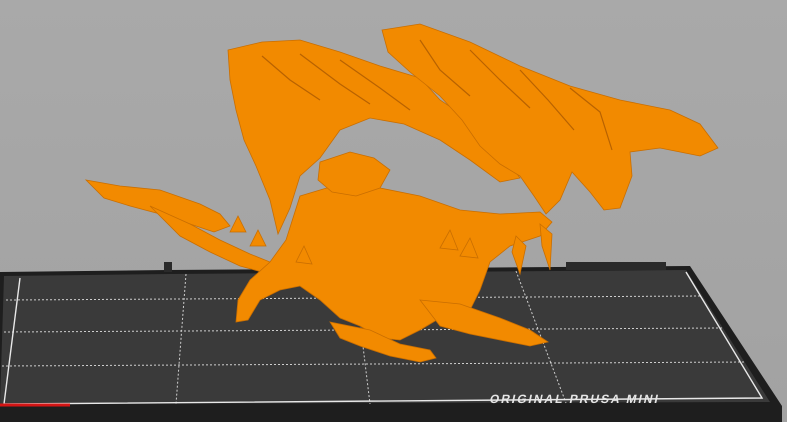 This screenshot has width=787, height=422. Describe the element at coordinates (616, 266) in the screenshot. I see `bed-clip-right` at that location.